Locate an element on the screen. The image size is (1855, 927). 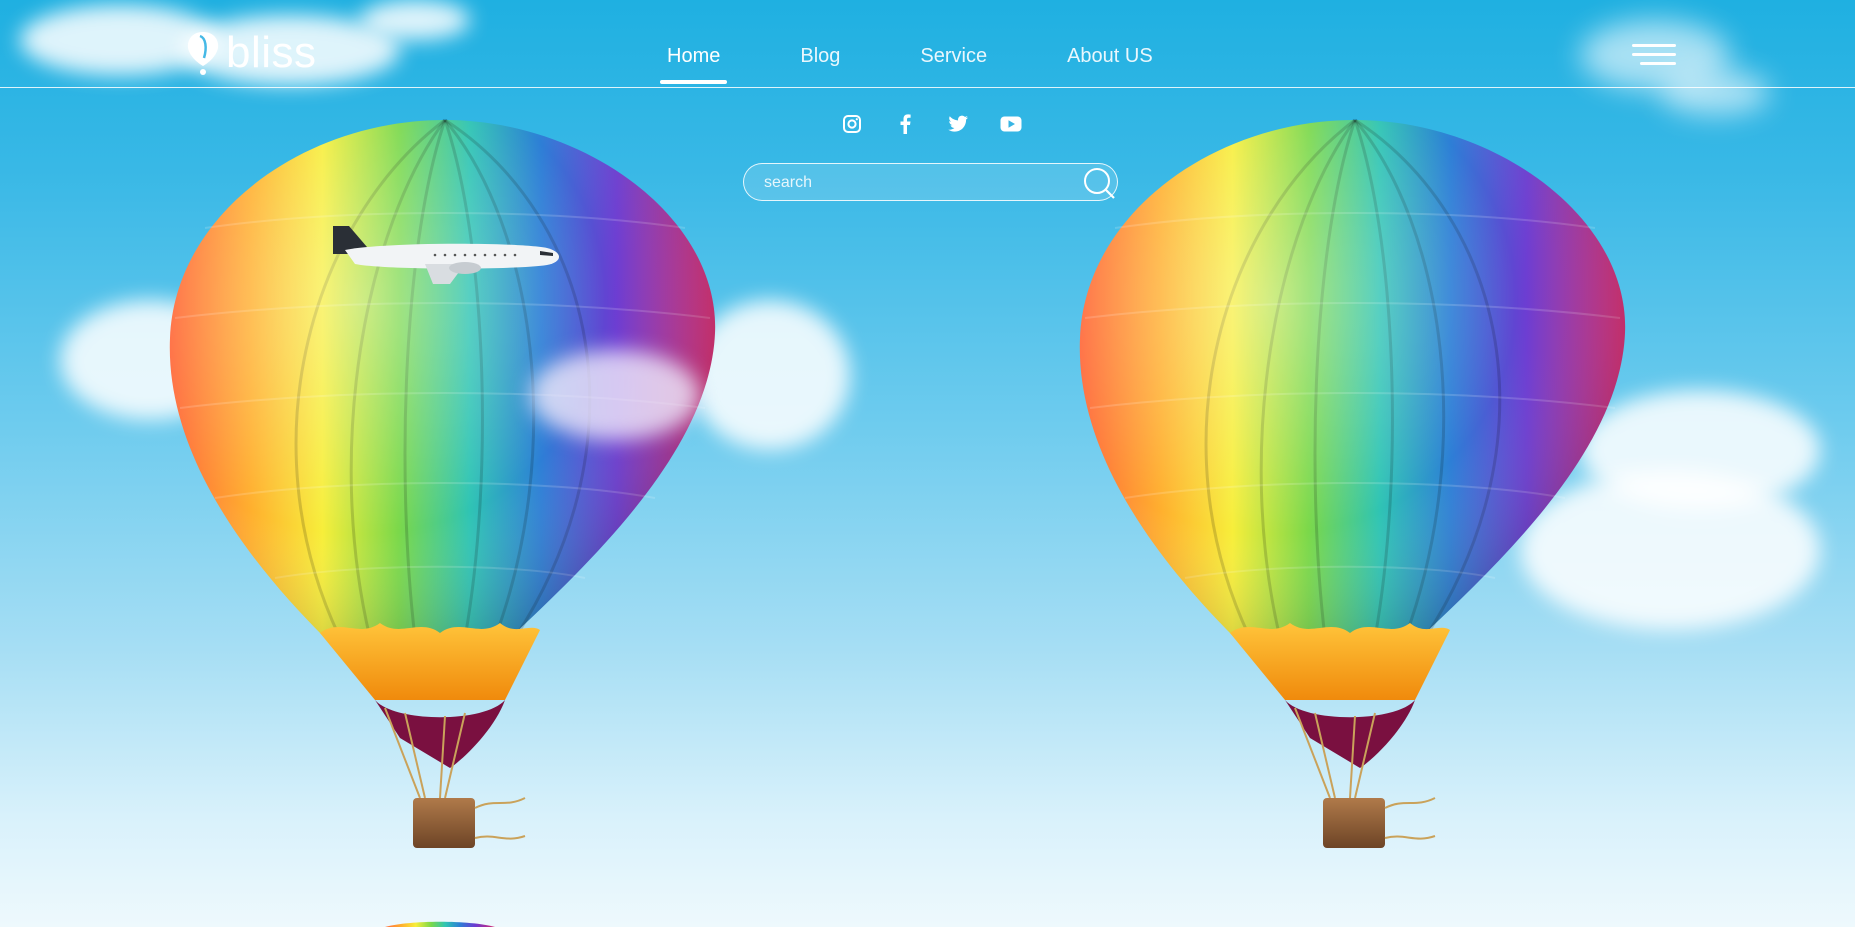
nav-item-home: Home is located at coordinates (694, 62).